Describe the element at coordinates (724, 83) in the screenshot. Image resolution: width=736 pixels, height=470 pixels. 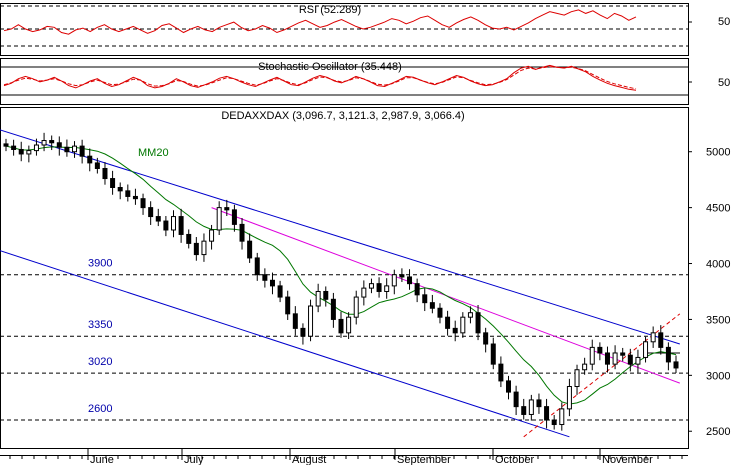
I see `stoch-tick-50: 50` at that location.